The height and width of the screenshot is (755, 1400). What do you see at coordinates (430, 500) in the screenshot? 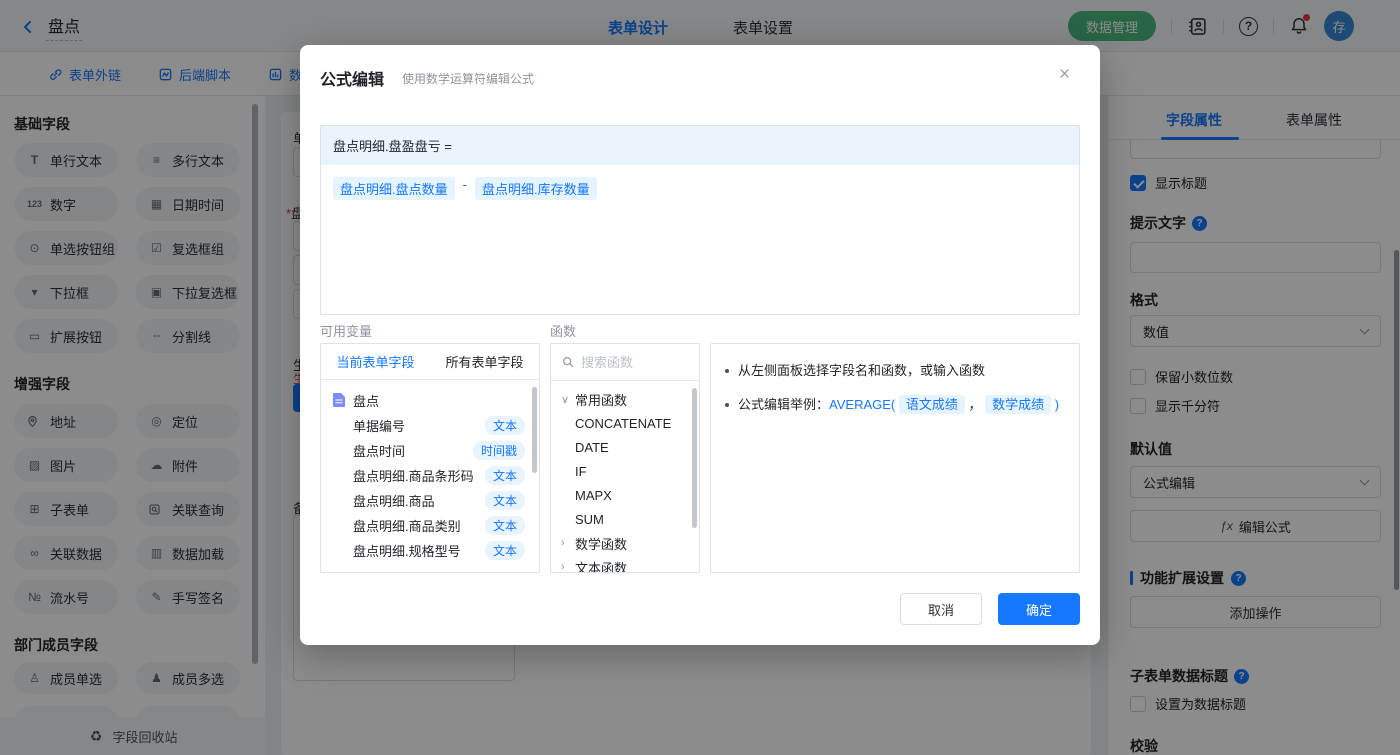
I see `variable-row: 盘点明细.商品 文本` at bounding box center [430, 500].